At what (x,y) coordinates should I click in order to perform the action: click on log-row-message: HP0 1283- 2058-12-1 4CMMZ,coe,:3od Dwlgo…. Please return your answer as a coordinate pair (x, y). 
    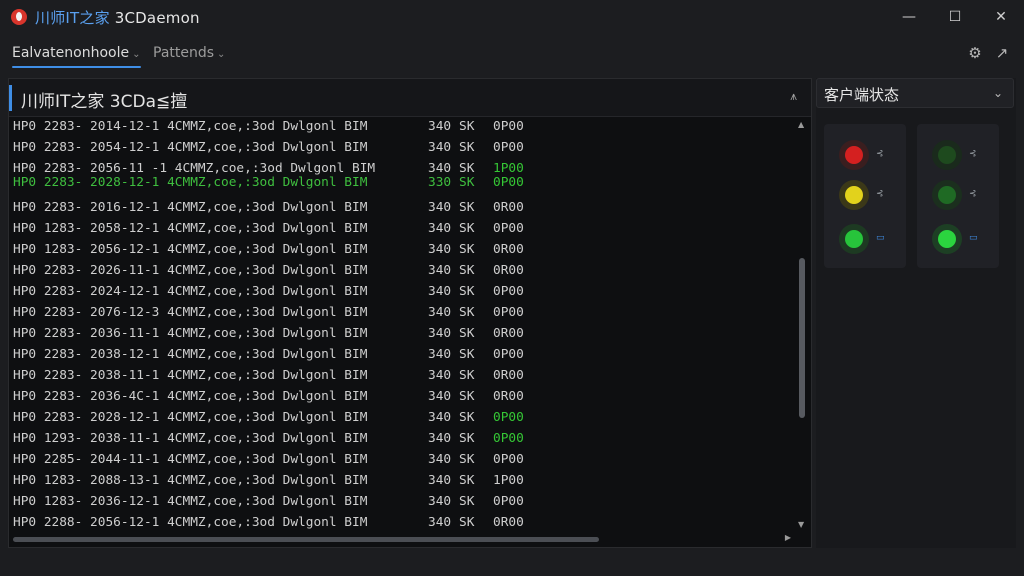
    Looking at the image, I should click on (190, 228).